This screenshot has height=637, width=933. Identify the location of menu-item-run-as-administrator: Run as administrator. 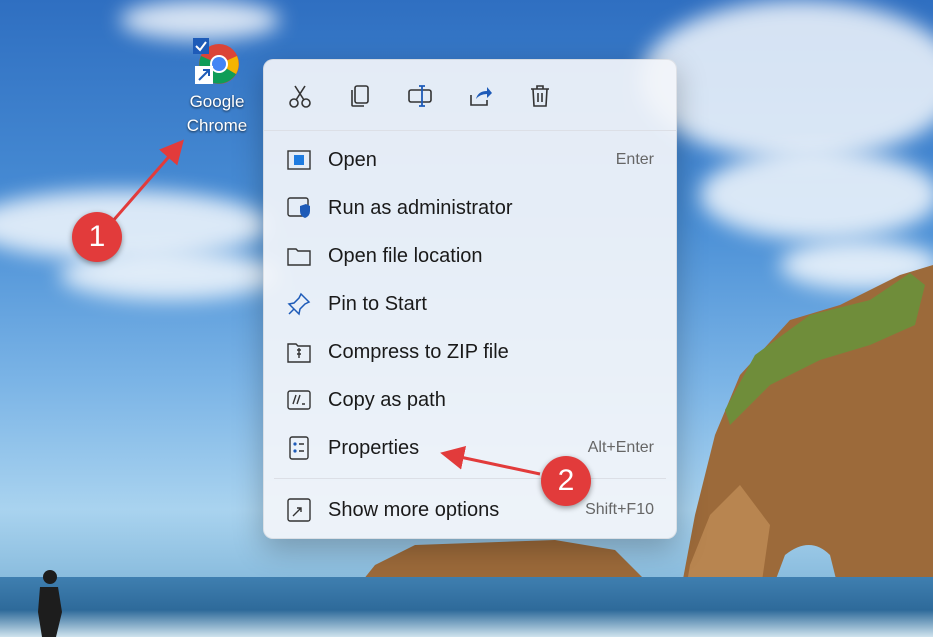
(470, 208).